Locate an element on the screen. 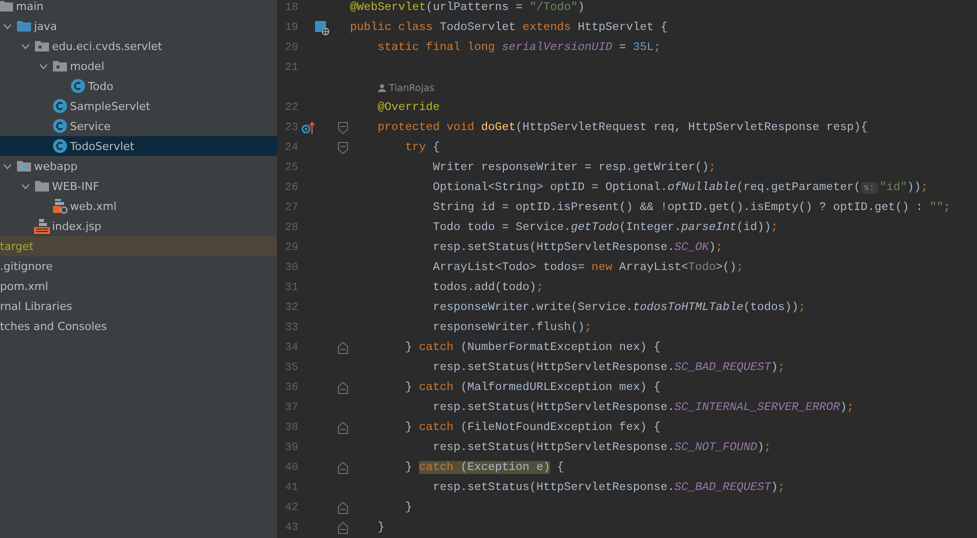 This screenshot has height=538, width=977. line-number: 18 is located at coordinates (292, 8).